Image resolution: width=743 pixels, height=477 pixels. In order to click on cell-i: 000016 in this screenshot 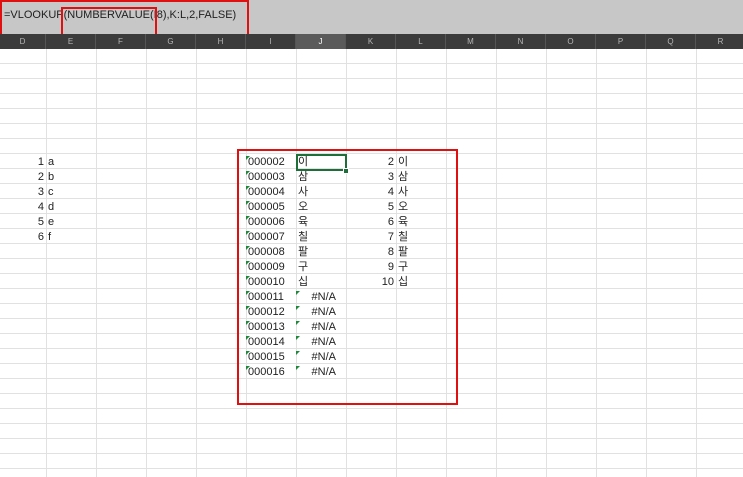, I will do `click(271, 372)`.